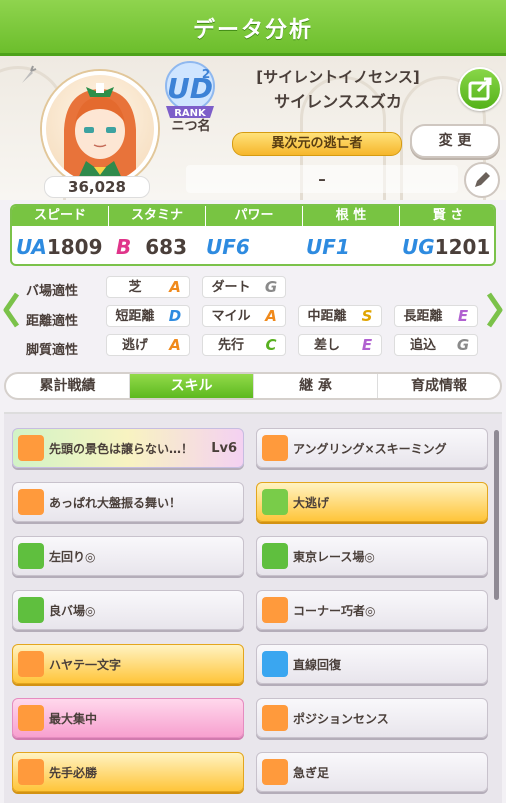 The height and width of the screenshot is (803, 506). Describe the element at coordinates (128, 718) in the screenshot. I see `skill-item: 最大集中` at that location.